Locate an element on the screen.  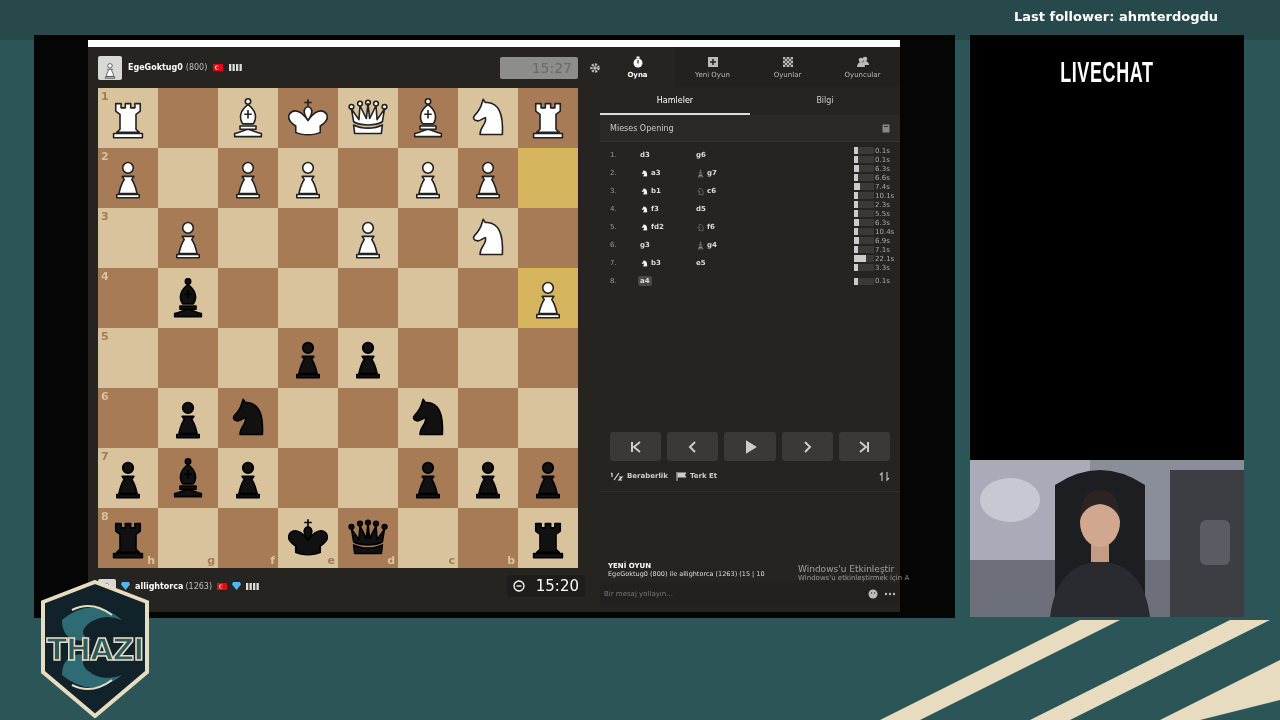
activation-notice: Windows'u Etkinleştir is located at coordinates (846, 569).